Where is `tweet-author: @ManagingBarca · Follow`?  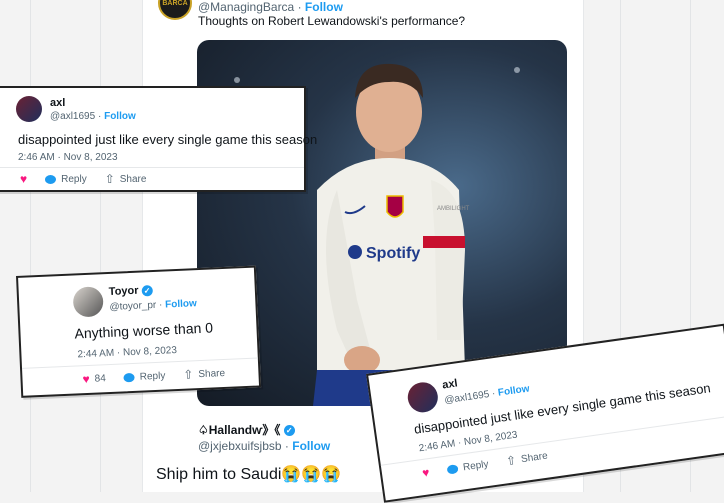 tweet-author: @ManagingBarca · Follow is located at coordinates (270, 7).